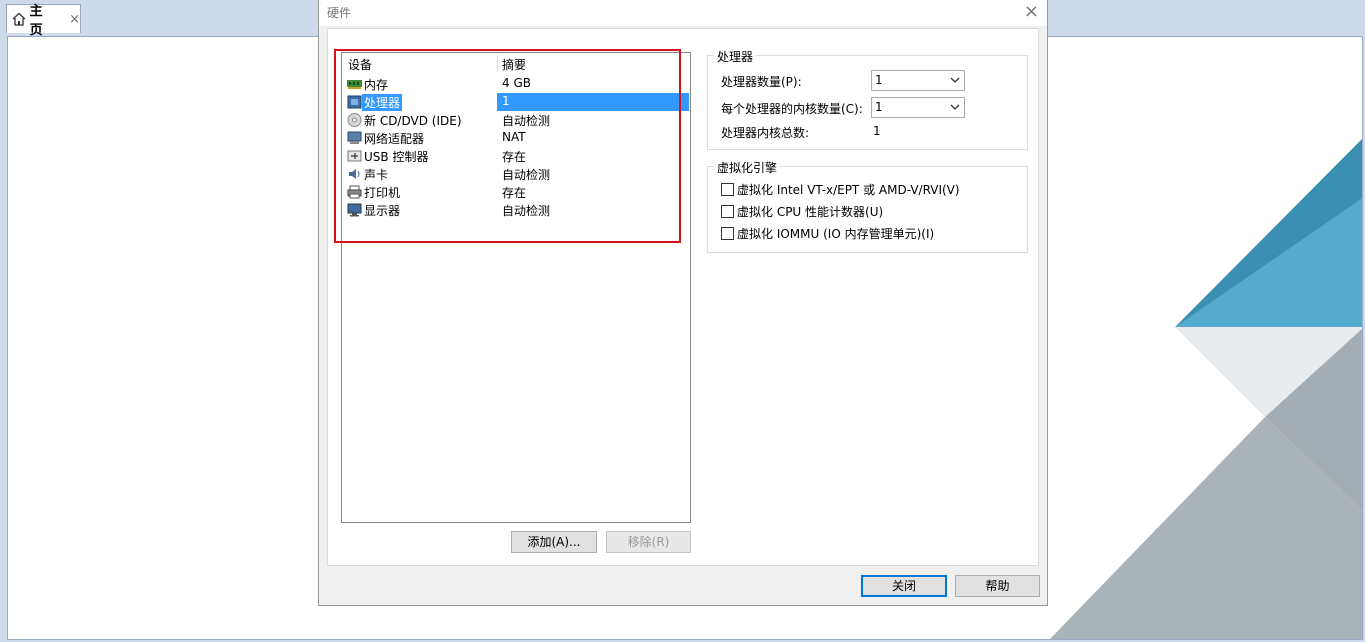 This screenshot has width=1365, height=642. What do you see at coordinates (354, 102) in the screenshot?
I see `processor-icon` at bounding box center [354, 102].